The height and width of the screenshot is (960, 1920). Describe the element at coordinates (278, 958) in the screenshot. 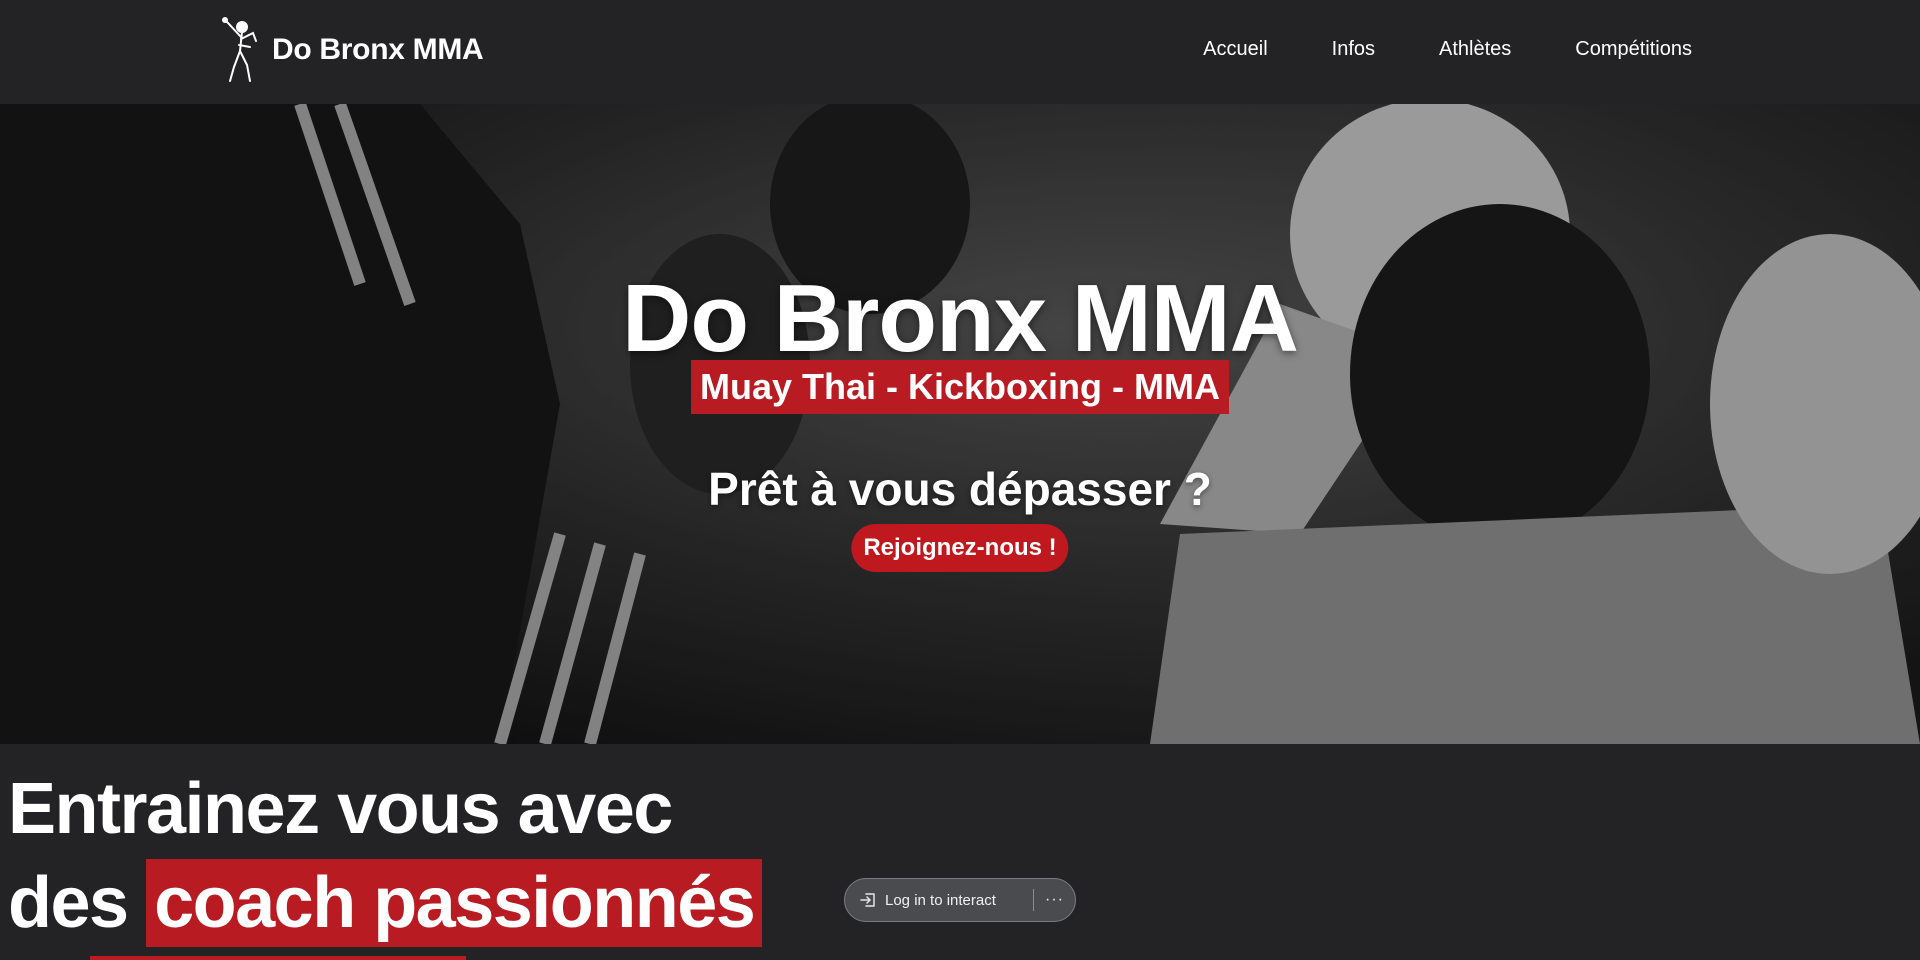

I see `coach-underline-bar` at that location.